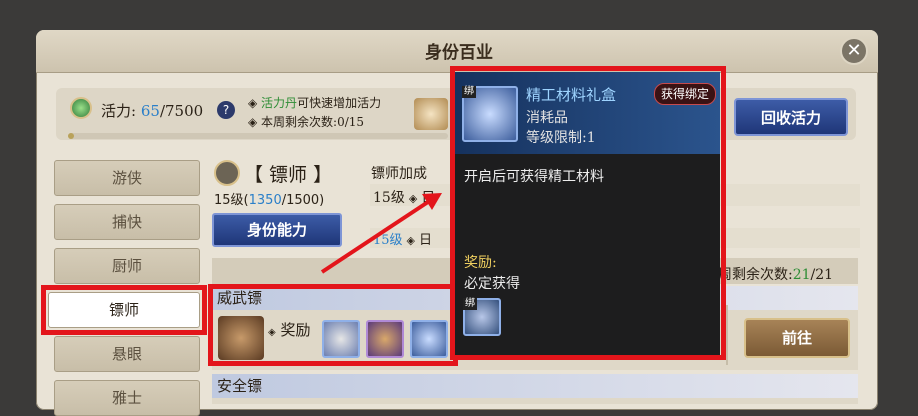 The image size is (918, 416). What do you see at coordinates (389, 198) in the screenshot?
I see `bonus-row-1-level: 15级` at bounding box center [389, 198].